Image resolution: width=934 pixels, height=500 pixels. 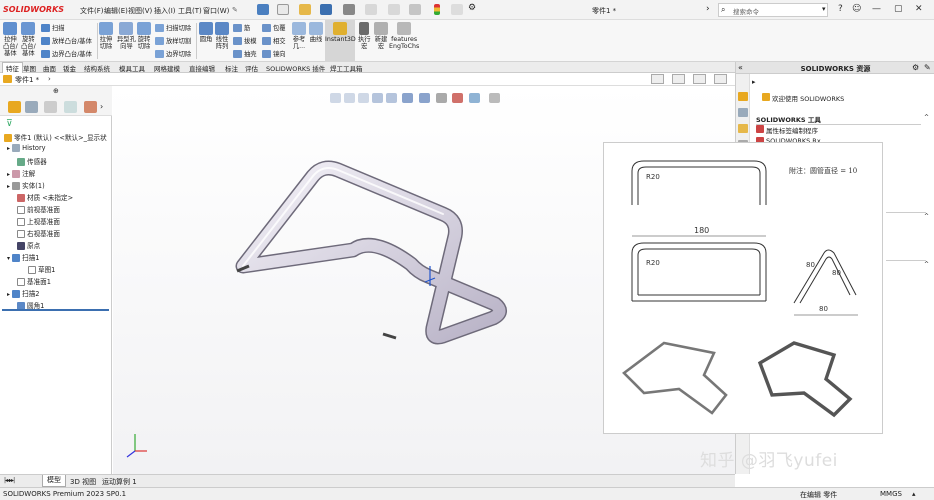 I want to click on display-manager-tab-icon, so click(x=90, y=107).